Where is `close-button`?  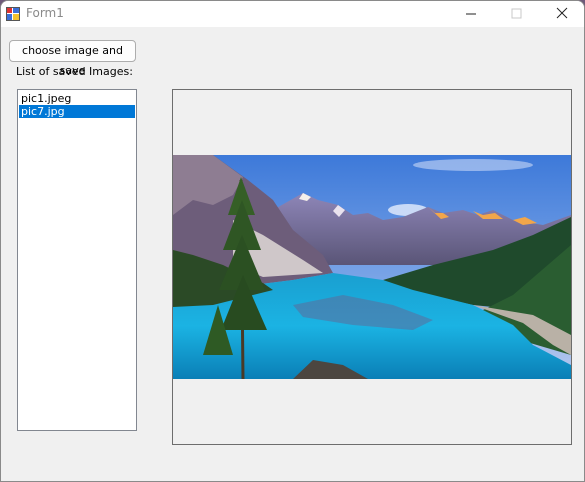 close-button is located at coordinates (561, 14).